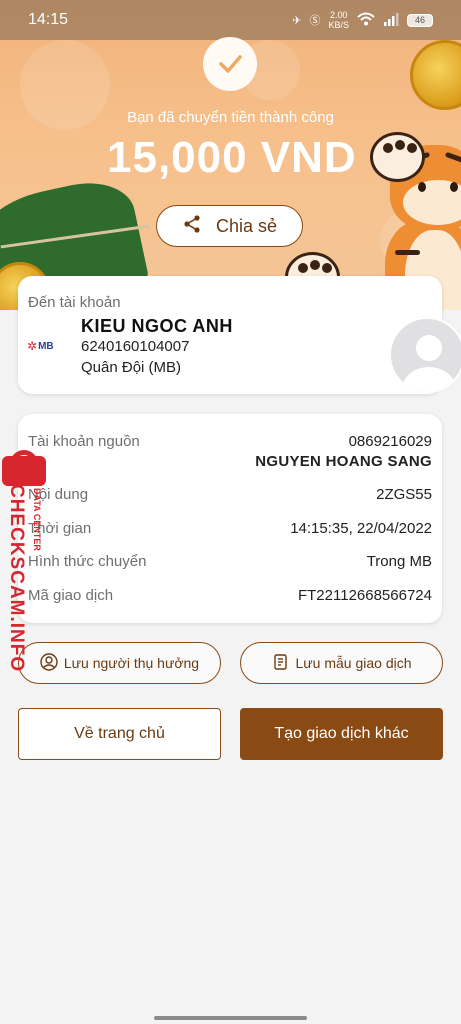 This screenshot has height=1024, width=461. I want to click on watermark-subtitle: DATA CENTER, so click(37, 519).